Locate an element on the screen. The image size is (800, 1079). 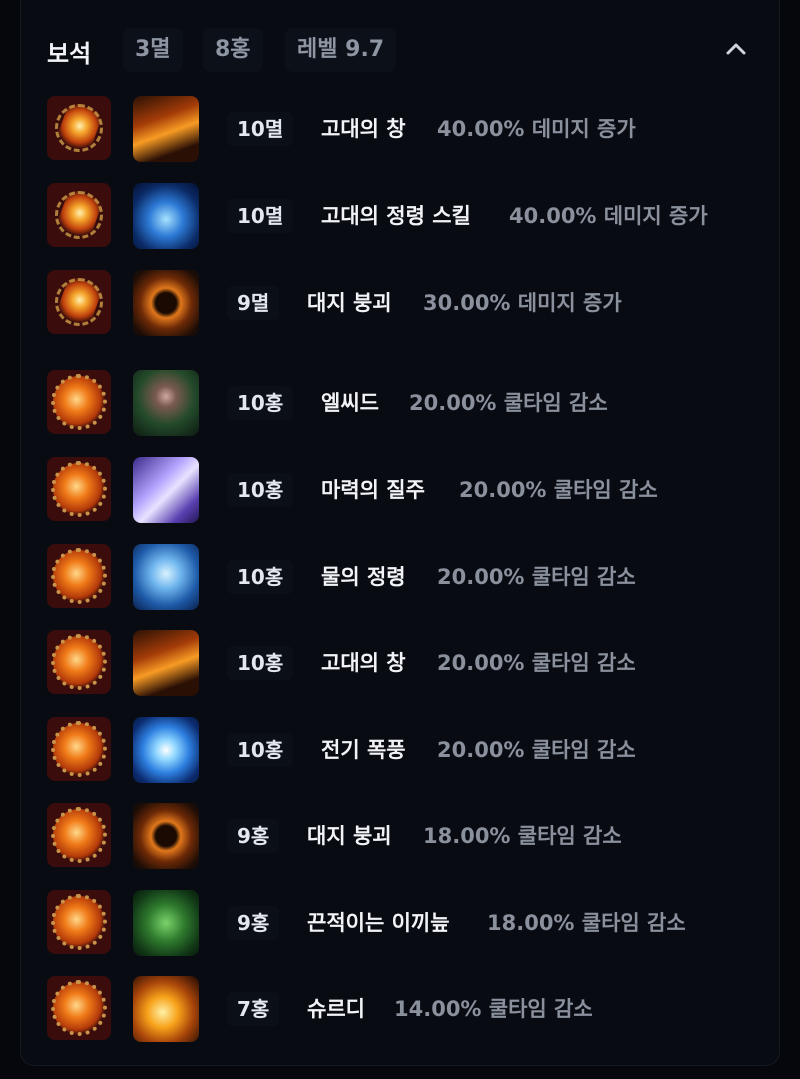
summary-chip-level: 레벨 9.7 is located at coordinates (341, 50).